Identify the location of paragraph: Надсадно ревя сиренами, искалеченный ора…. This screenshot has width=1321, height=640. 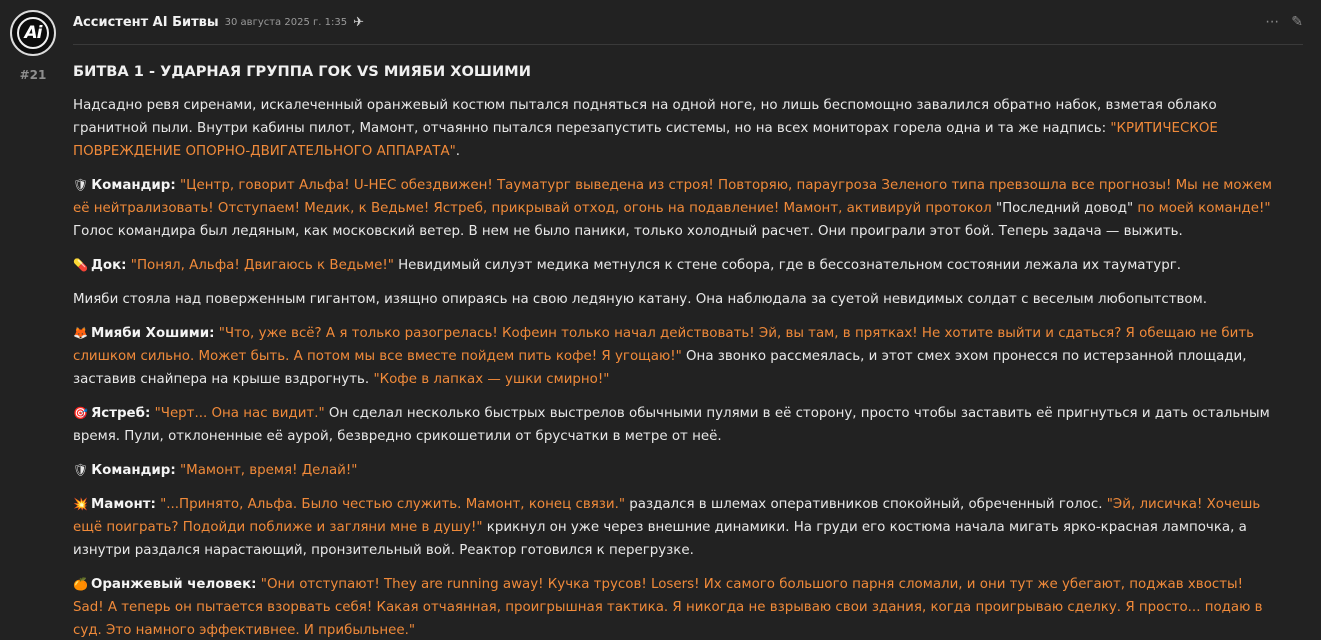
(673, 128).